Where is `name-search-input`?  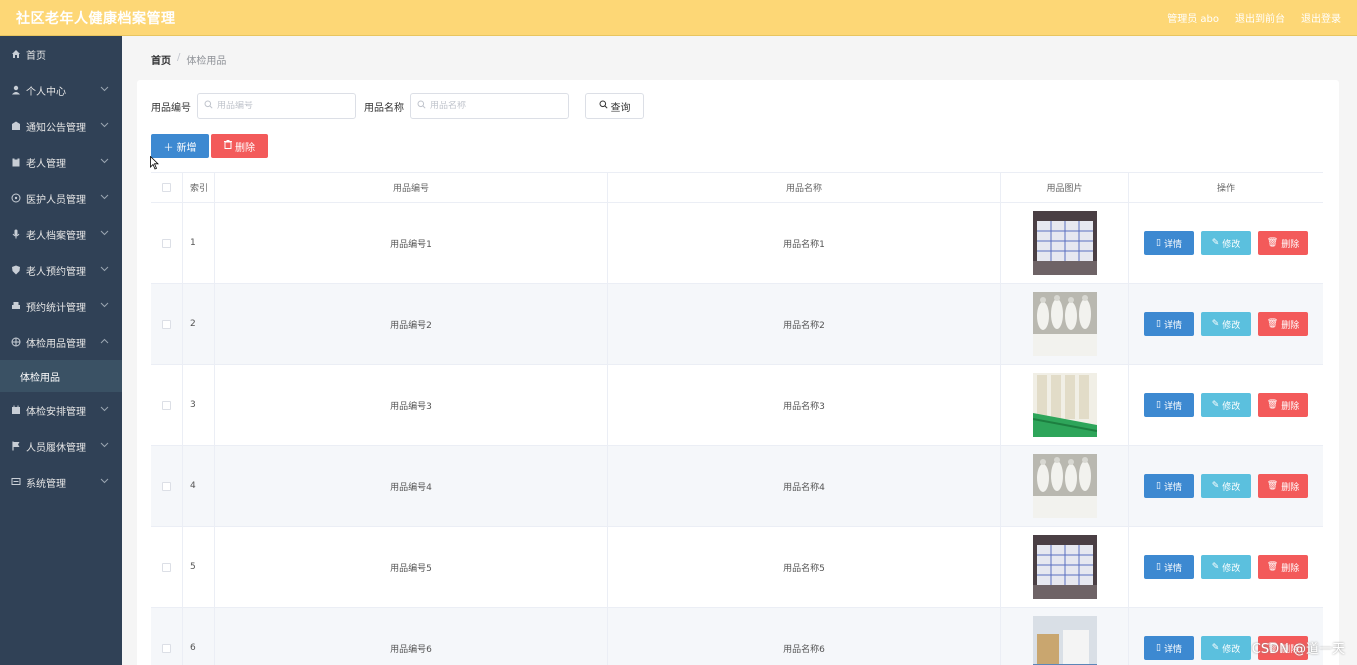
name-search-input is located at coordinates (495, 106).